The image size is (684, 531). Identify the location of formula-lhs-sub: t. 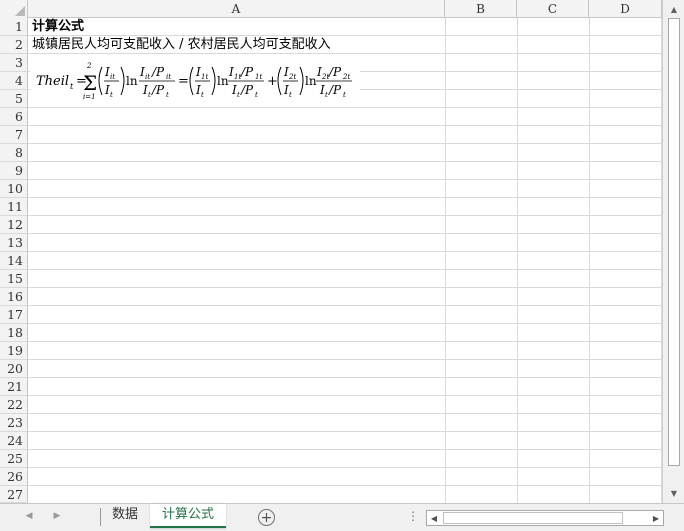
(72, 86).